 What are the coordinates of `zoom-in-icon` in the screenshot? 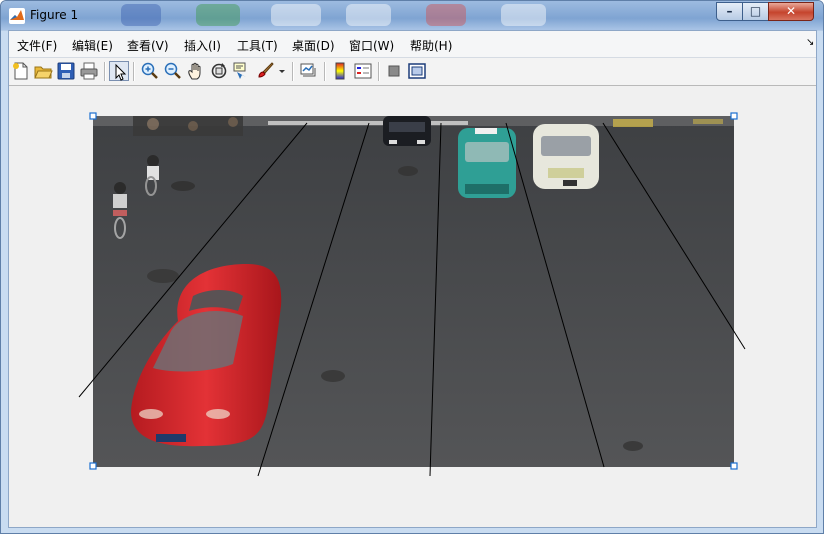 It's located at (150, 71).